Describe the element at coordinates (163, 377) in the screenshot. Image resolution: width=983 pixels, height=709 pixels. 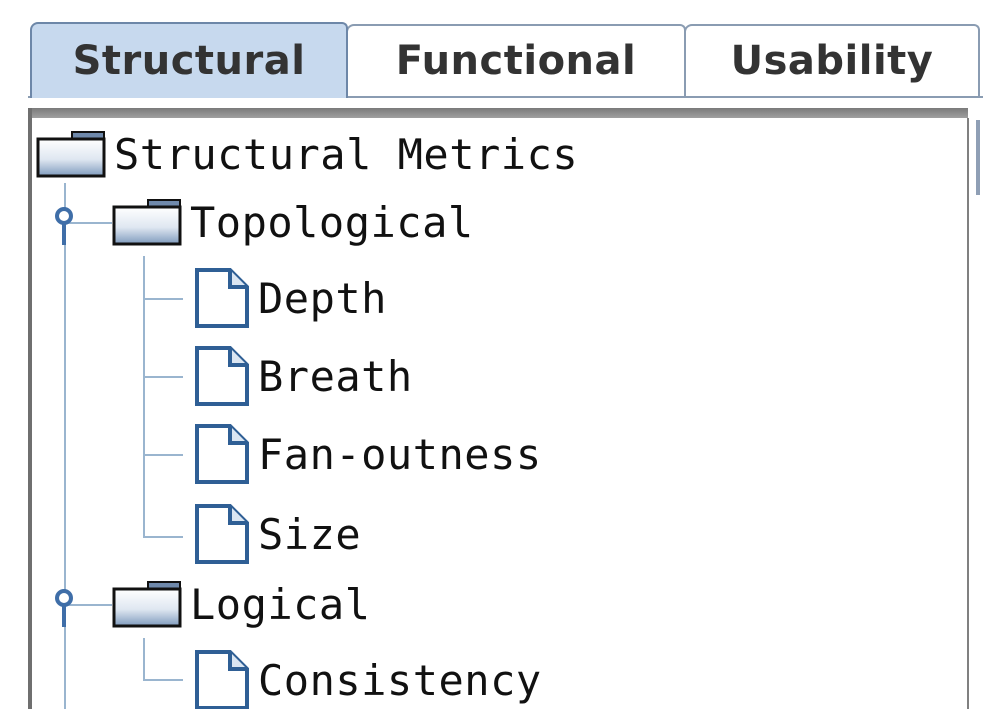
I see `tree-line-breath` at that location.